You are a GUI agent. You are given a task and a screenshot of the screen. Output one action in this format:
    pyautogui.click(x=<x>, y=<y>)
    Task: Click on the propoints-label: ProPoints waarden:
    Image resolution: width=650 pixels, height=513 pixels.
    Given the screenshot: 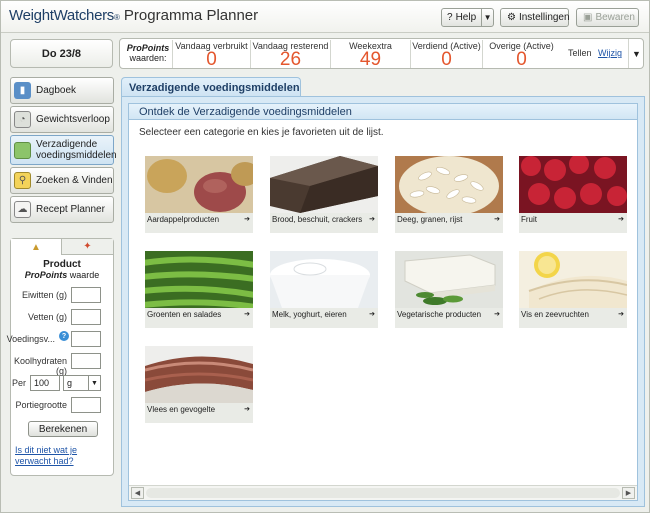 What is the action you would take?
    pyautogui.click(x=148, y=53)
    